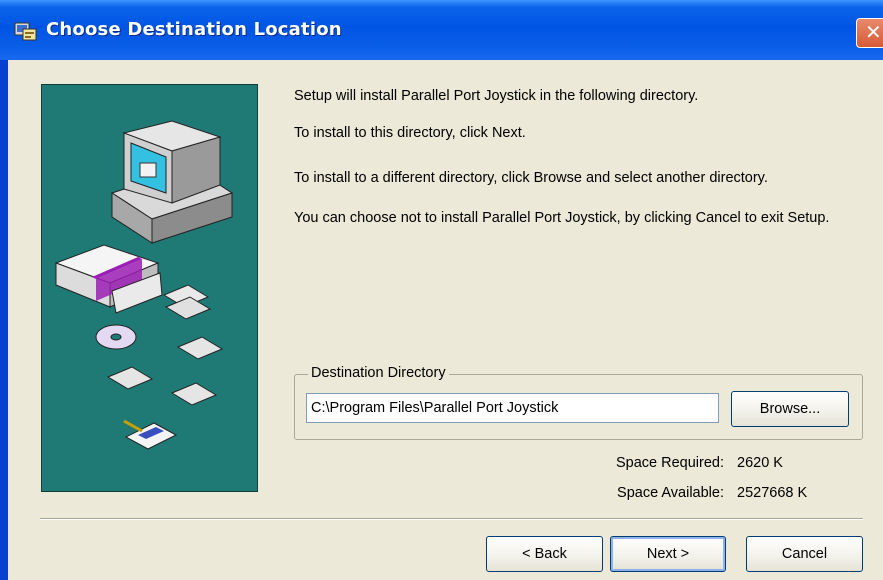 The height and width of the screenshot is (580, 883). I want to click on close-button: ✕, so click(869, 33).